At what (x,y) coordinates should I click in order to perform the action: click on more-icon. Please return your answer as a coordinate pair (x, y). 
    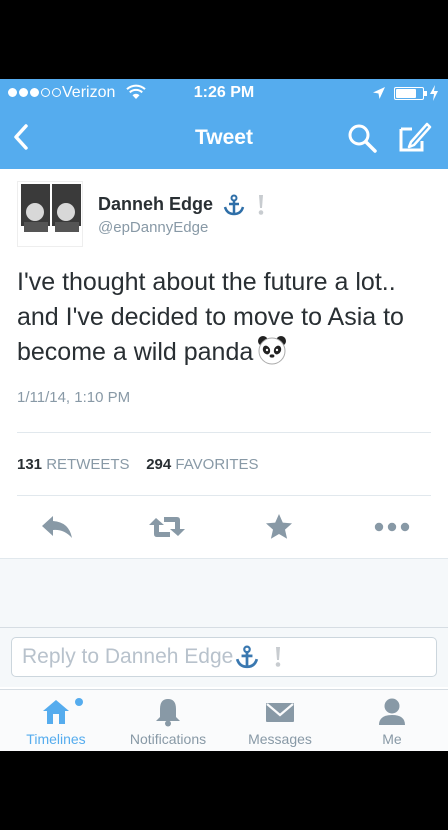
    Looking at the image, I should click on (392, 527).